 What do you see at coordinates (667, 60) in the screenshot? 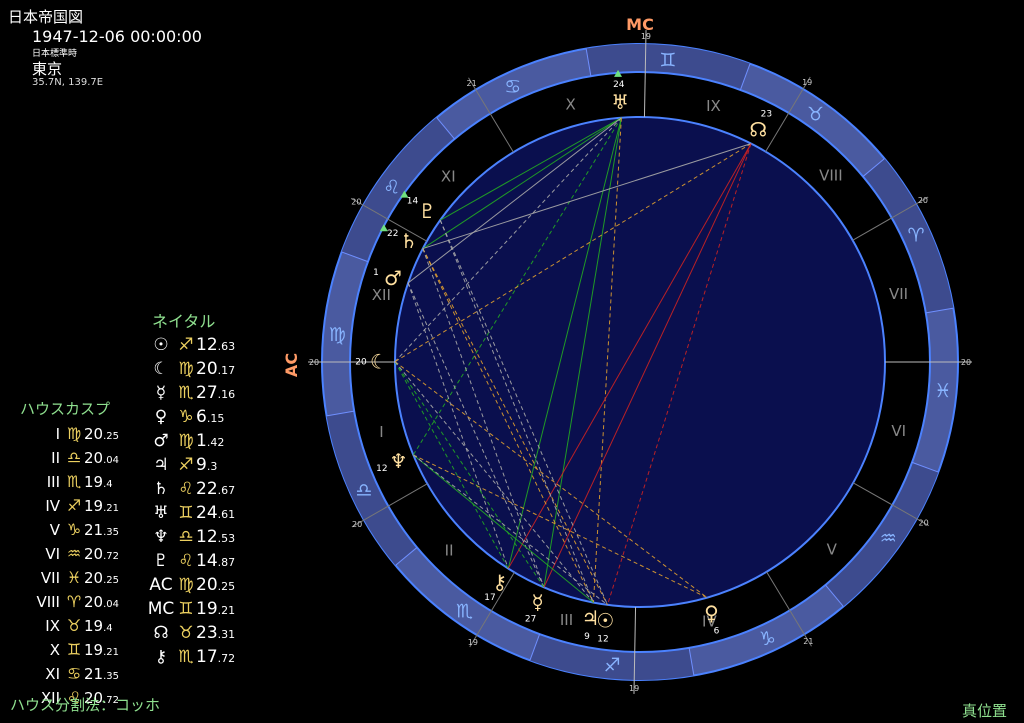
I see `zodiac-sign-glyph: ♊` at bounding box center [667, 60].